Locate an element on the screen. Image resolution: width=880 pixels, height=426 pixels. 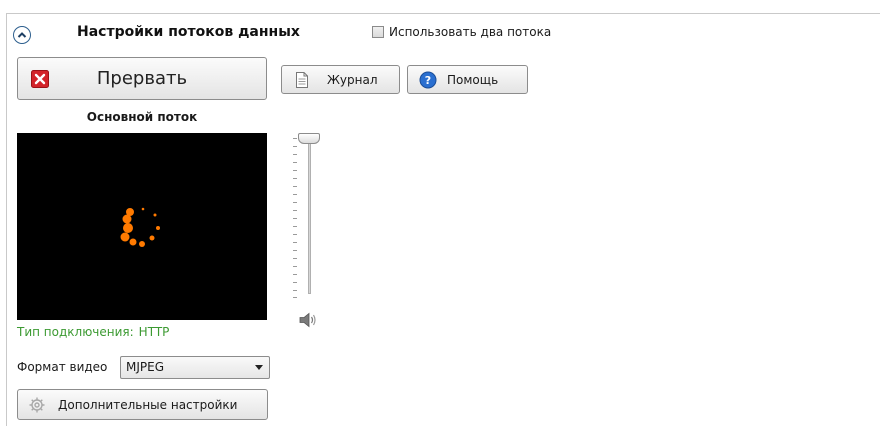
red-x-icon is located at coordinates (40, 79).